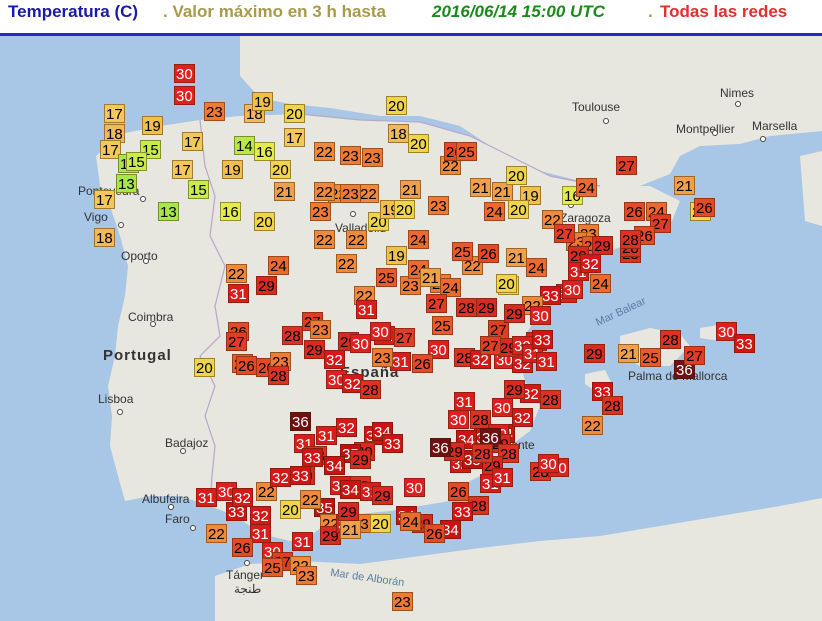 Image resolution: width=822 pixels, height=621 pixels. Describe the element at coordinates (334, 465) in the screenshot. I see `temperature-station-marker: 34` at that location.